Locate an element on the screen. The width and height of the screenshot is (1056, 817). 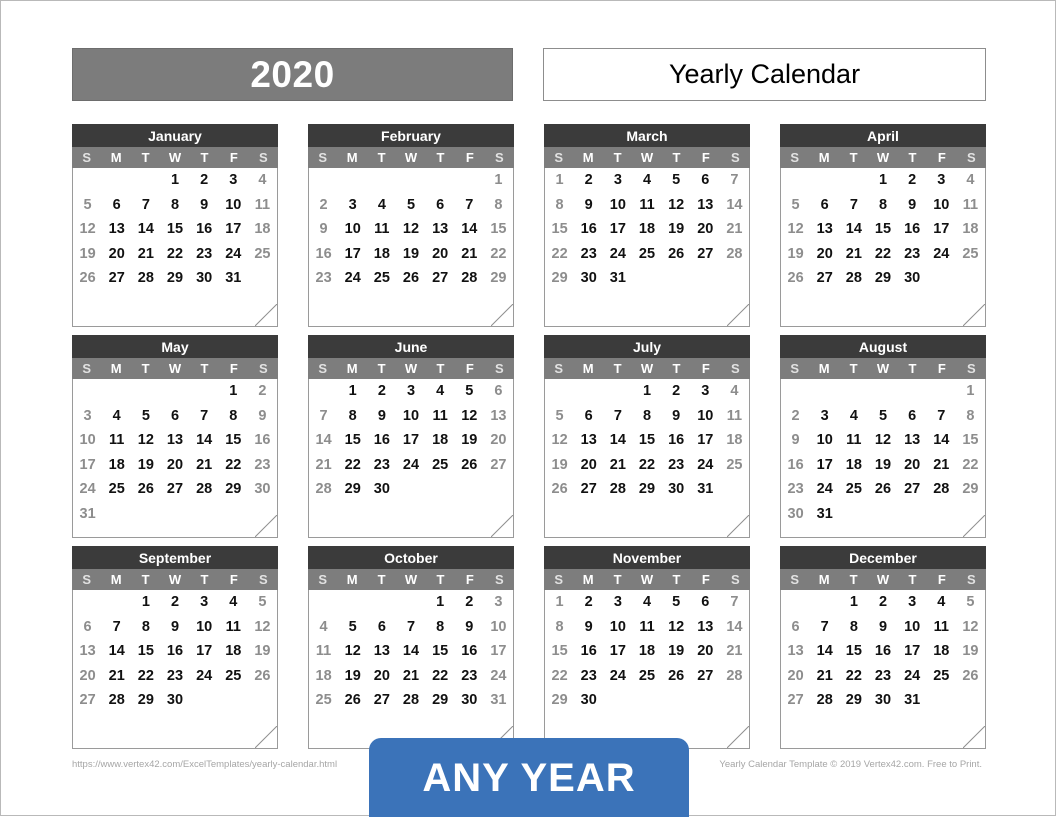
day-cell: 21 is located at coordinates (941, 465).